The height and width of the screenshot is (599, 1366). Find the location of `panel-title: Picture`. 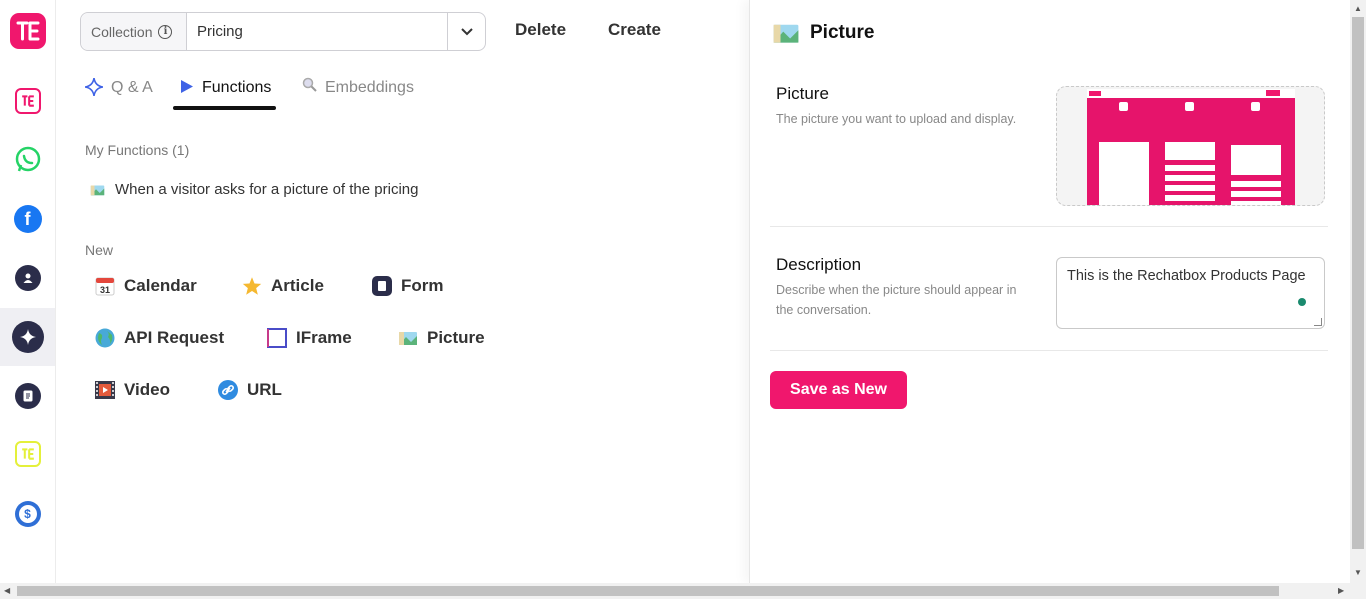

panel-title: Picture is located at coordinates (823, 33).